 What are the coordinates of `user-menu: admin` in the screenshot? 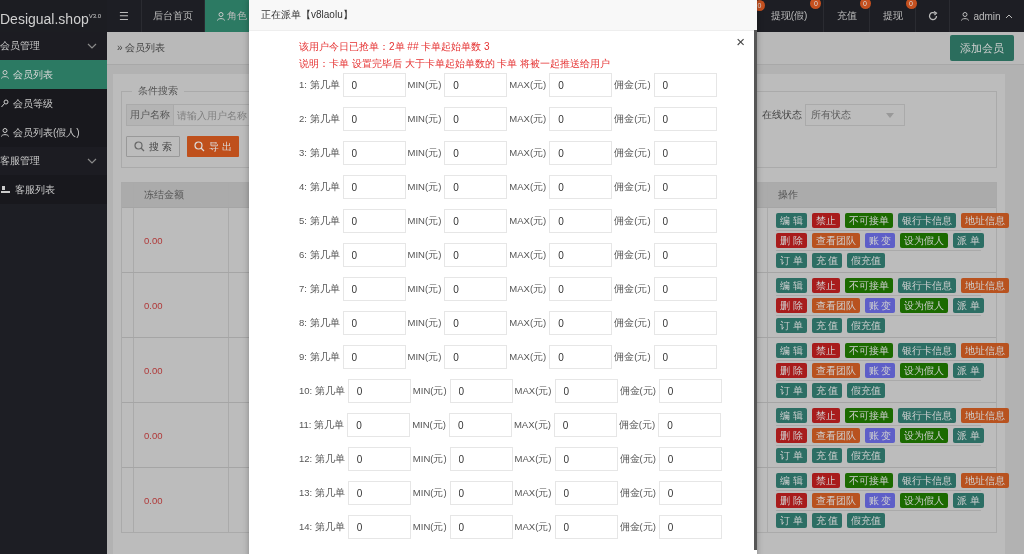 It's located at (987, 16).